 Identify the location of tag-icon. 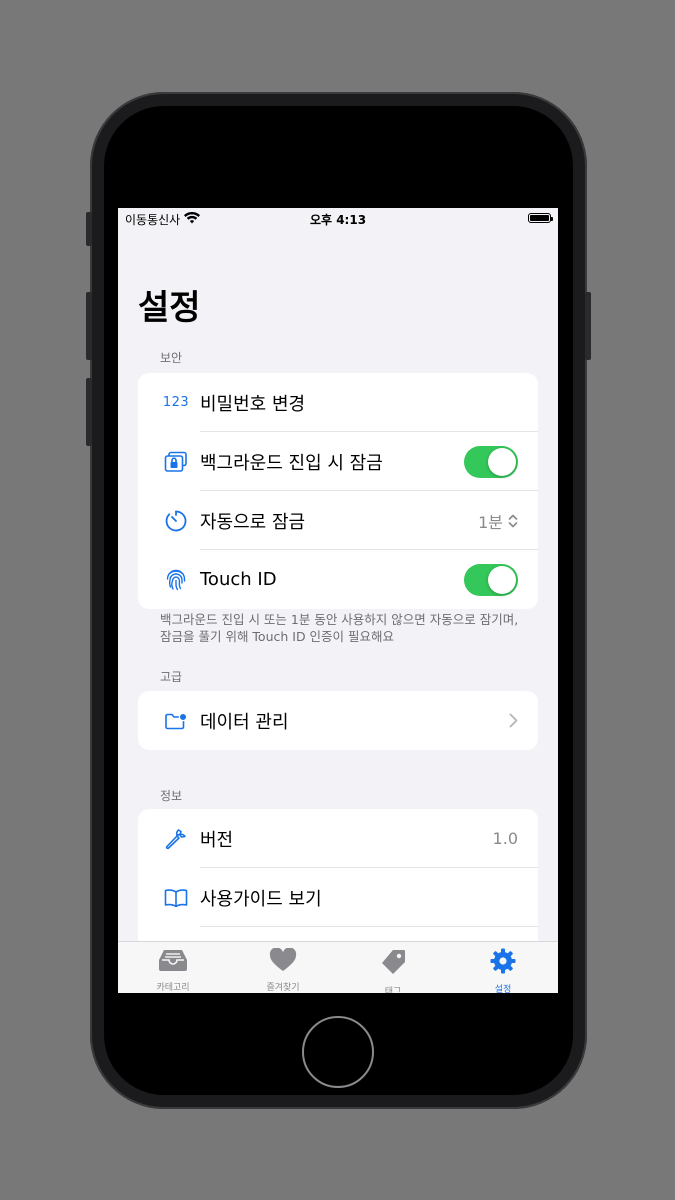
(393, 964).